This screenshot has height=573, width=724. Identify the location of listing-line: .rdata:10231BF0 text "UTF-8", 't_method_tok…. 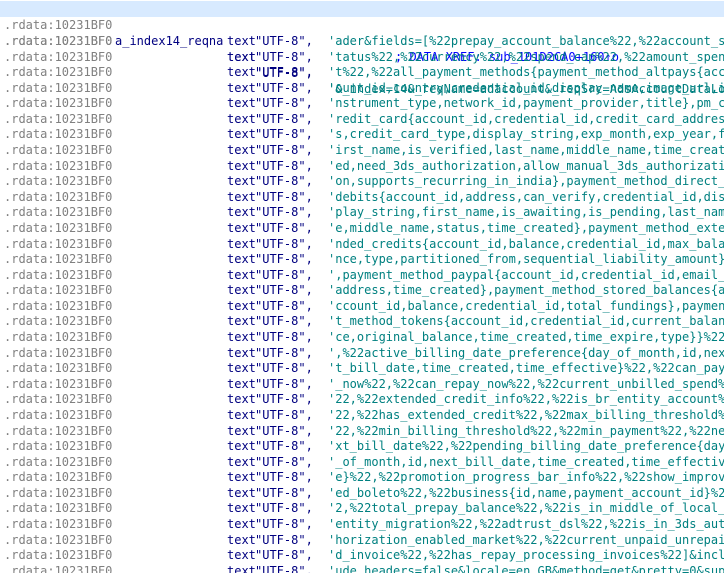
(362, 321).